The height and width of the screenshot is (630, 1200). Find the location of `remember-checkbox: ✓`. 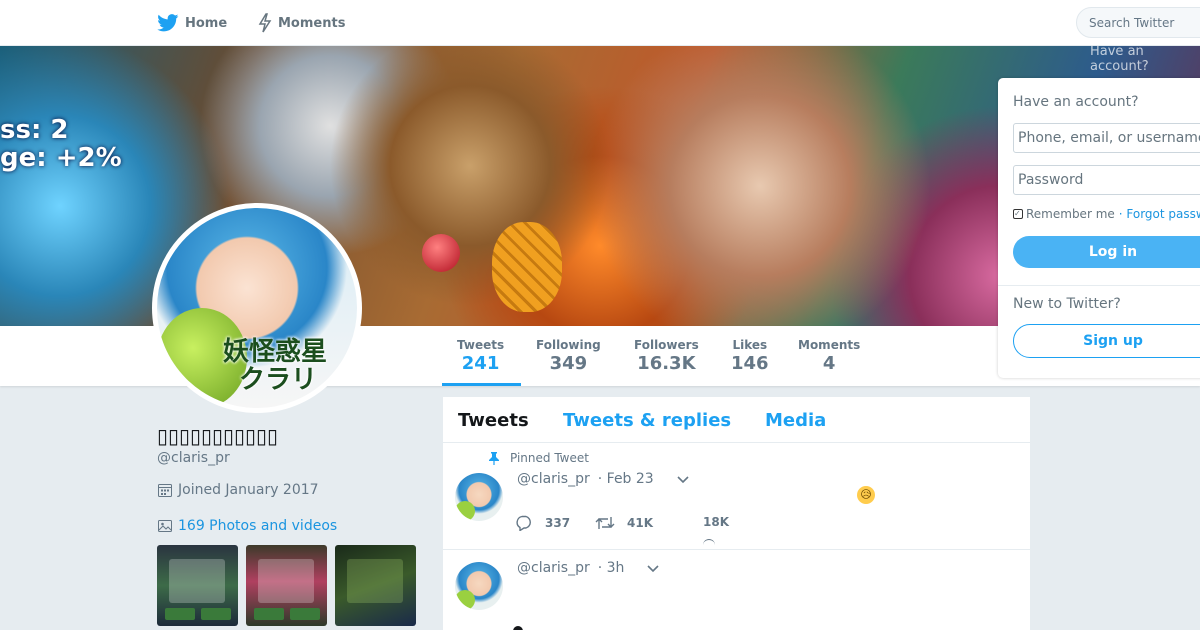

remember-checkbox: ✓ is located at coordinates (1018, 214).